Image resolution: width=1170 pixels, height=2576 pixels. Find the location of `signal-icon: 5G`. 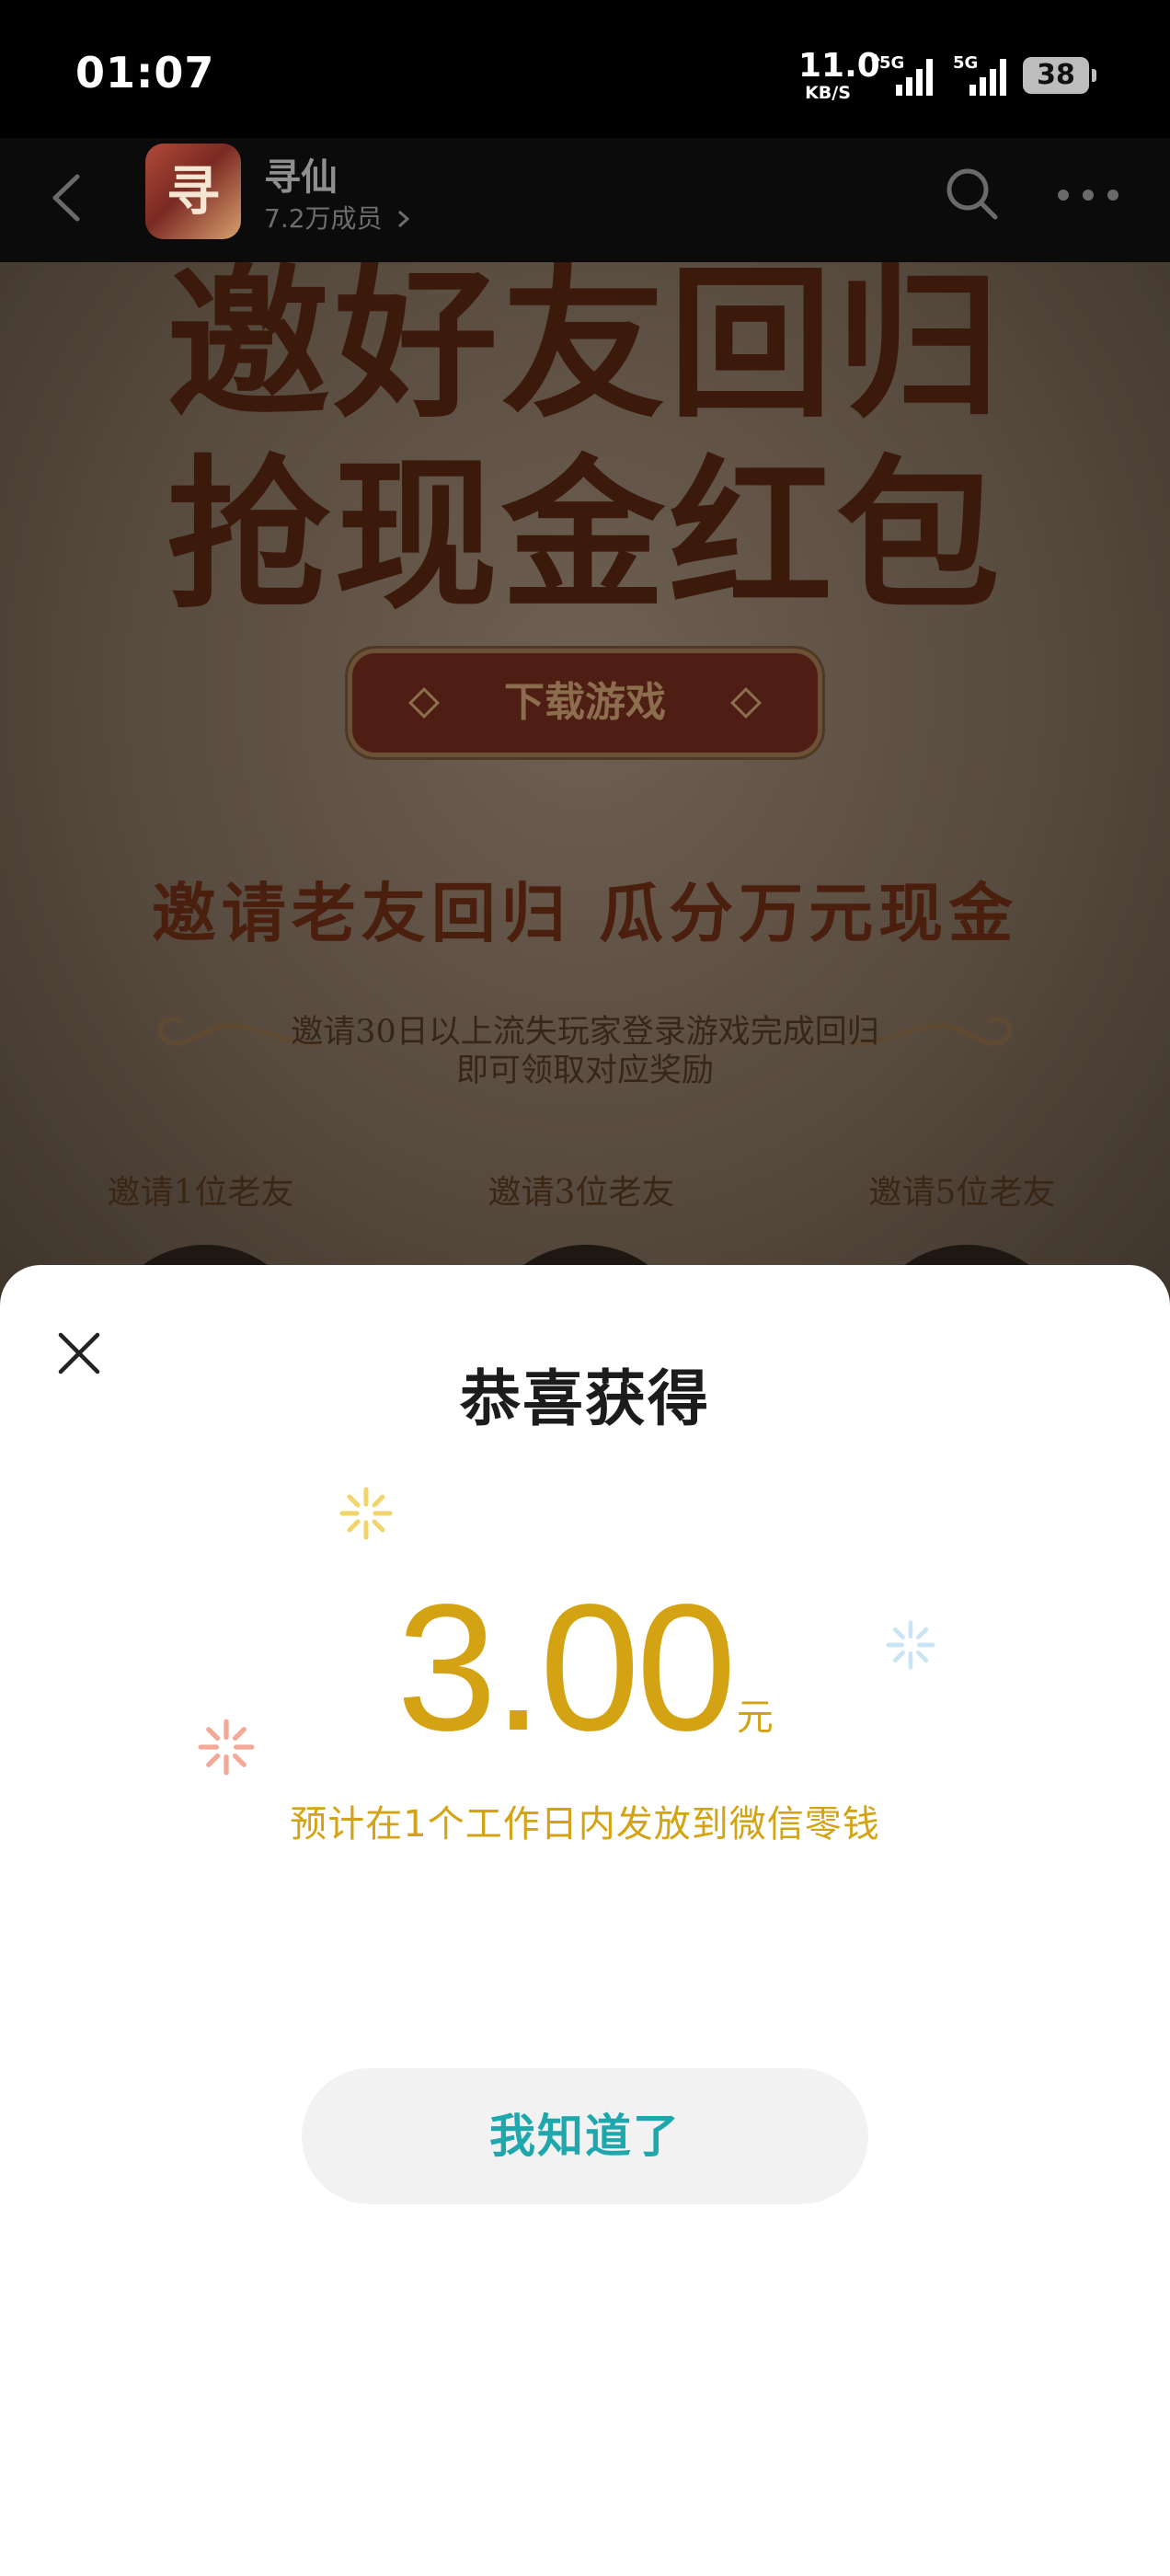

signal-icon: 5G is located at coordinates (902, 74).